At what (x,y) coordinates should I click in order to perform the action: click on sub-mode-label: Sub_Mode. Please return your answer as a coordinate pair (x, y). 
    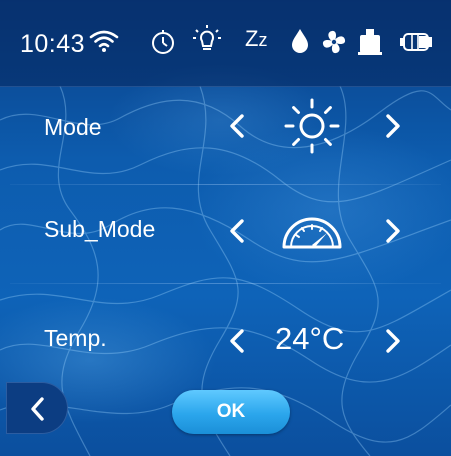
    Looking at the image, I should click on (100, 229).